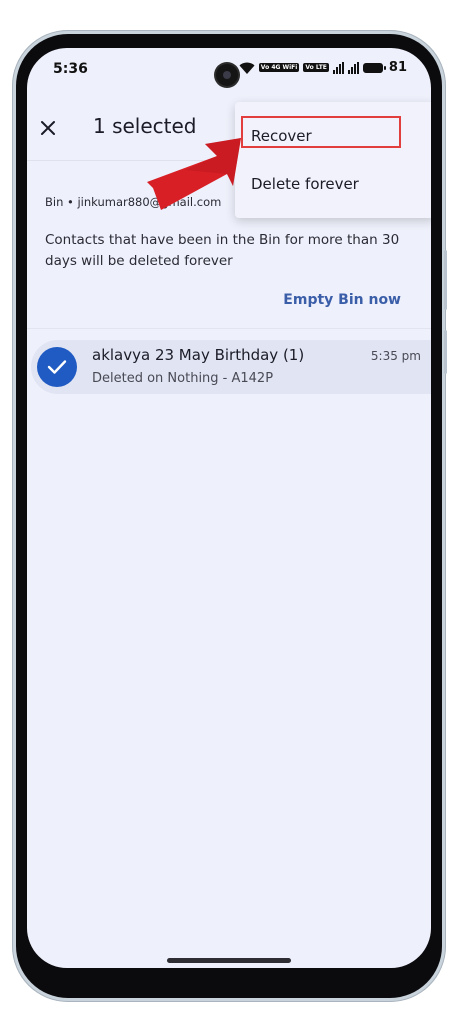 The width and height of the screenshot is (458, 1024). I want to click on close-icon, so click(48, 128).